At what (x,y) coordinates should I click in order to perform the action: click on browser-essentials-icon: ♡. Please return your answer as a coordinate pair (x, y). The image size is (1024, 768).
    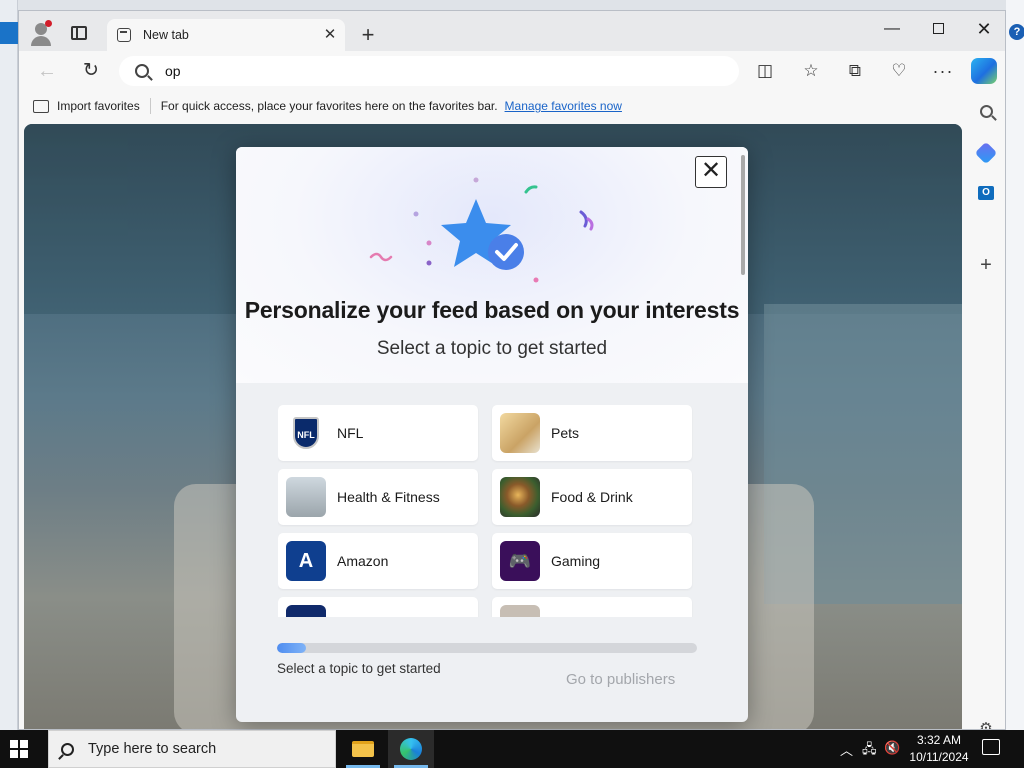
    Looking at the image, I should click on (899, 71).